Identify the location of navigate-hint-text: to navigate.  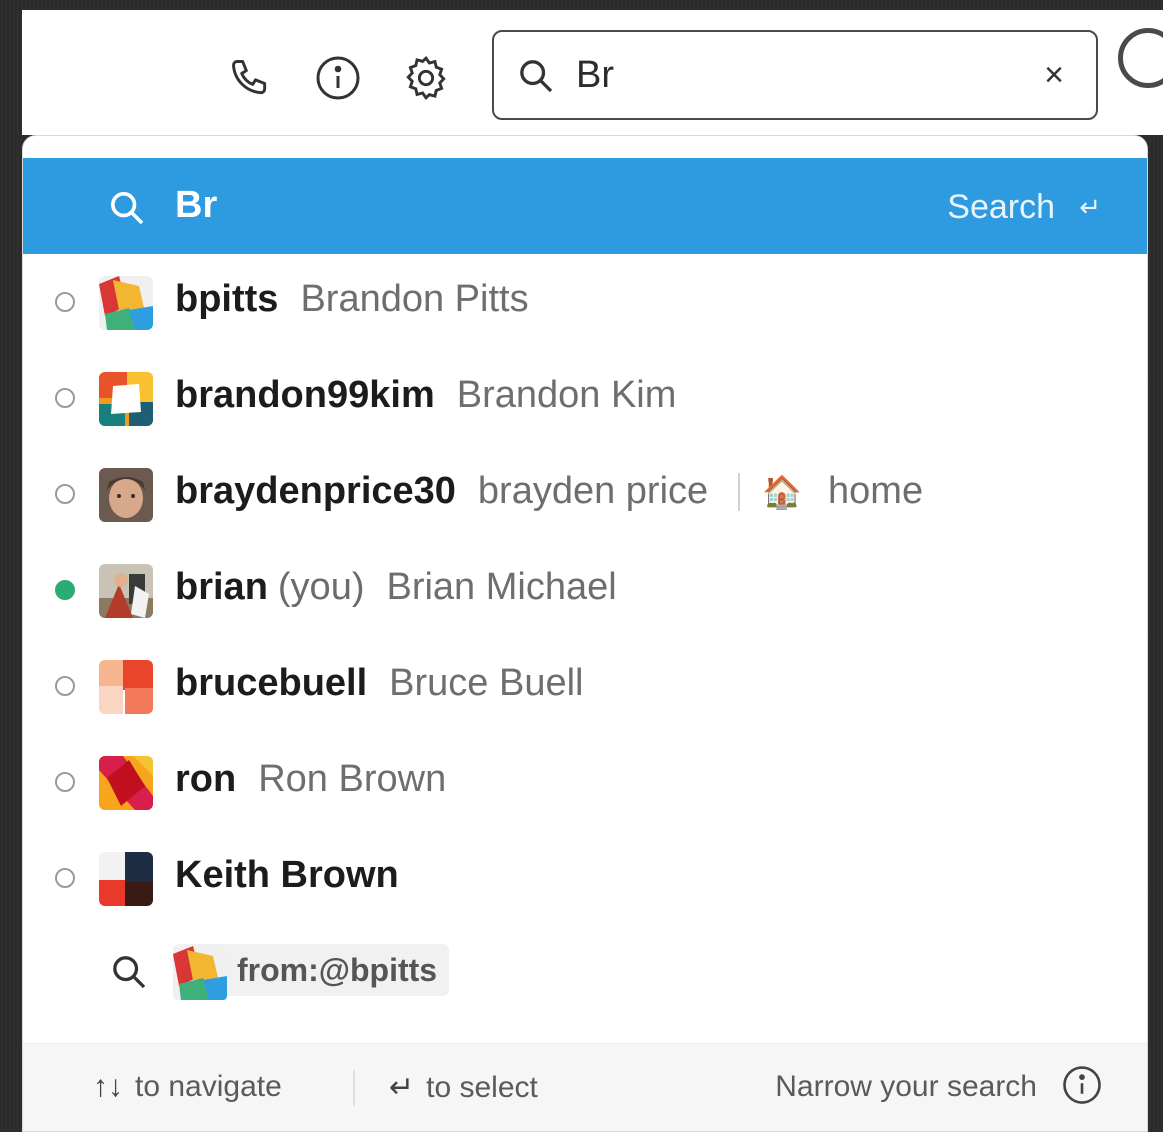
(208, 1086).